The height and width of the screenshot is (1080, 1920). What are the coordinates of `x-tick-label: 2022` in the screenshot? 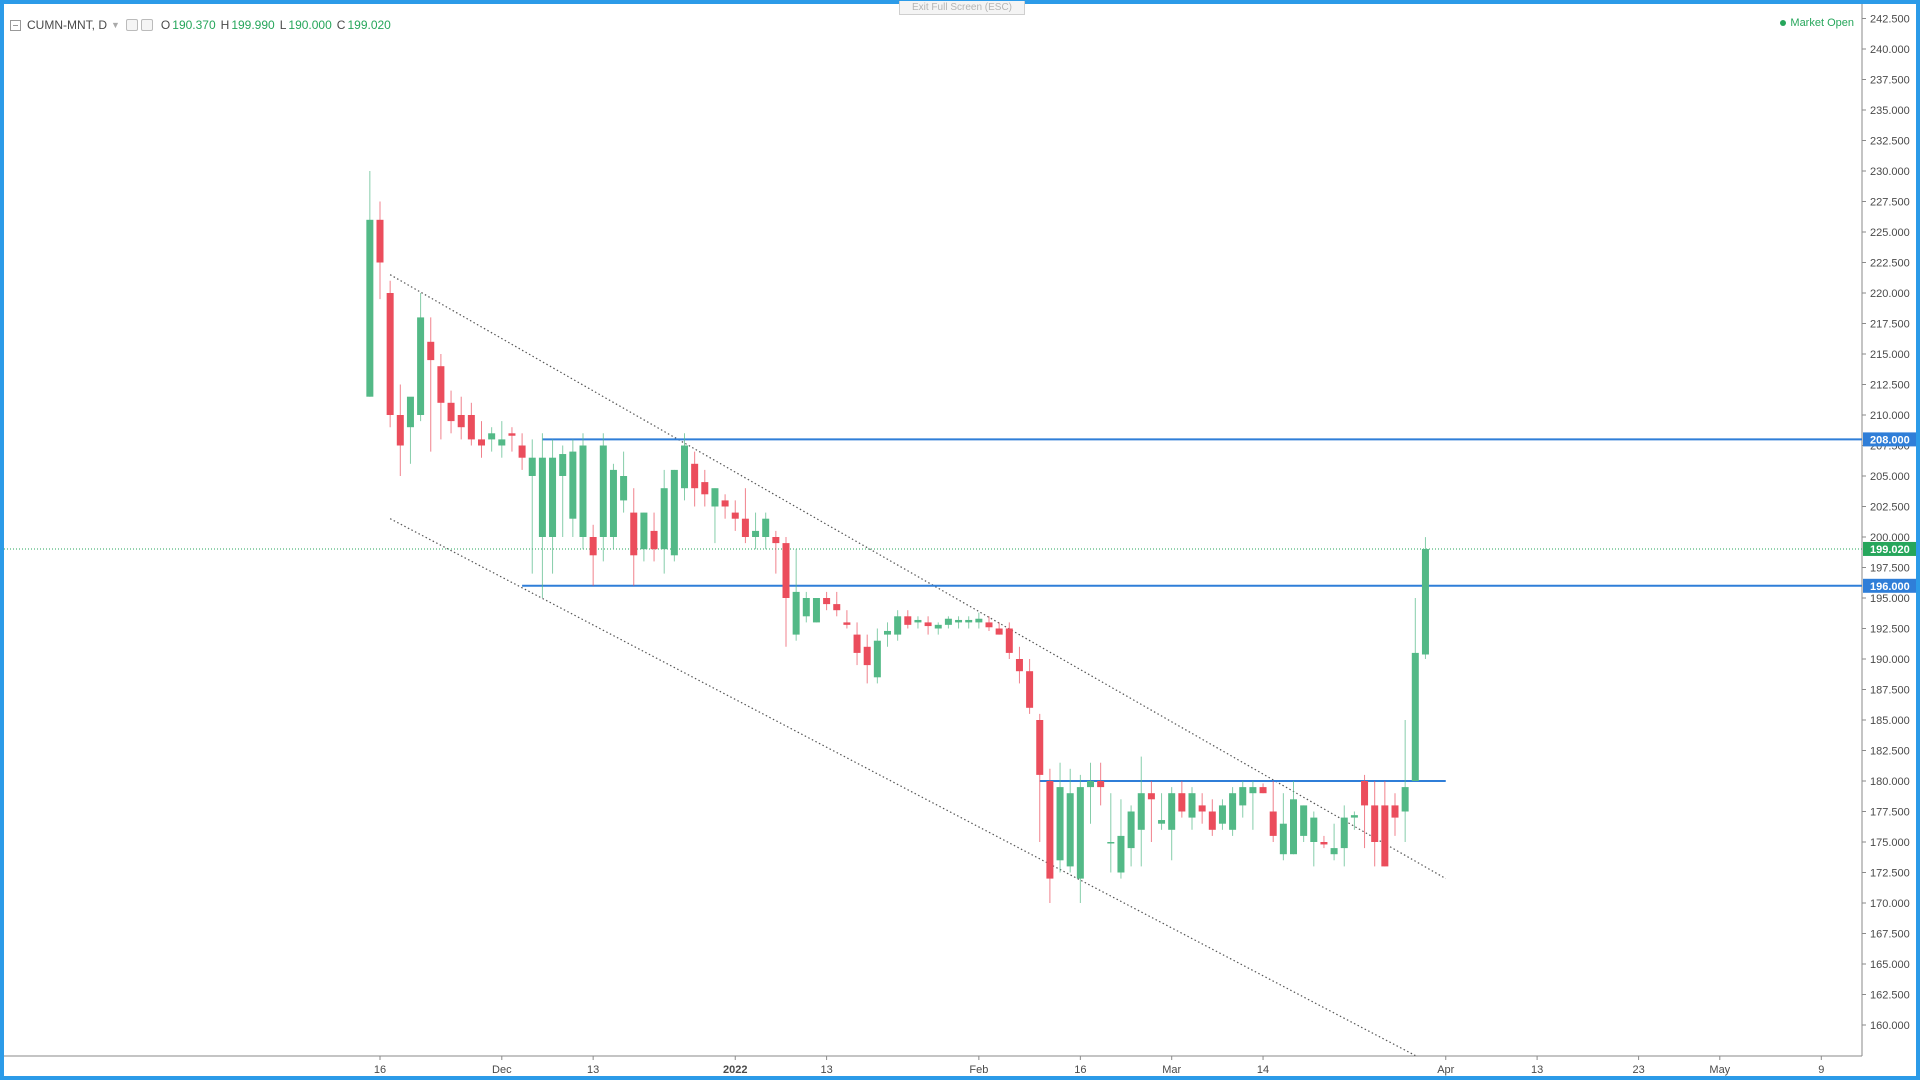 It's located at (735, 1070).